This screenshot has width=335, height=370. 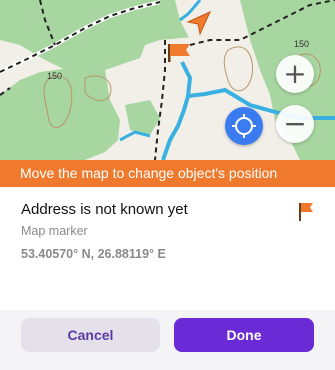 I want to click on plus-icon: +, so click(x=295, y=73).